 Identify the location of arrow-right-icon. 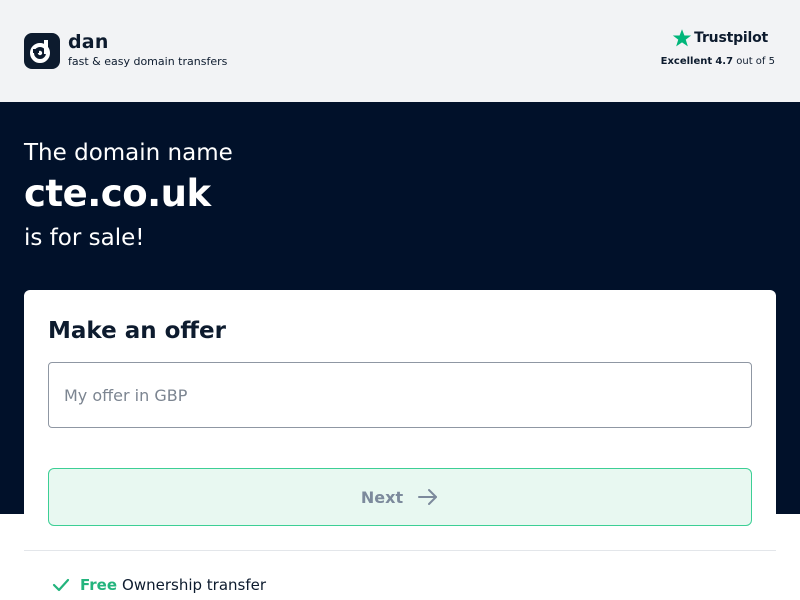
(428, 497).